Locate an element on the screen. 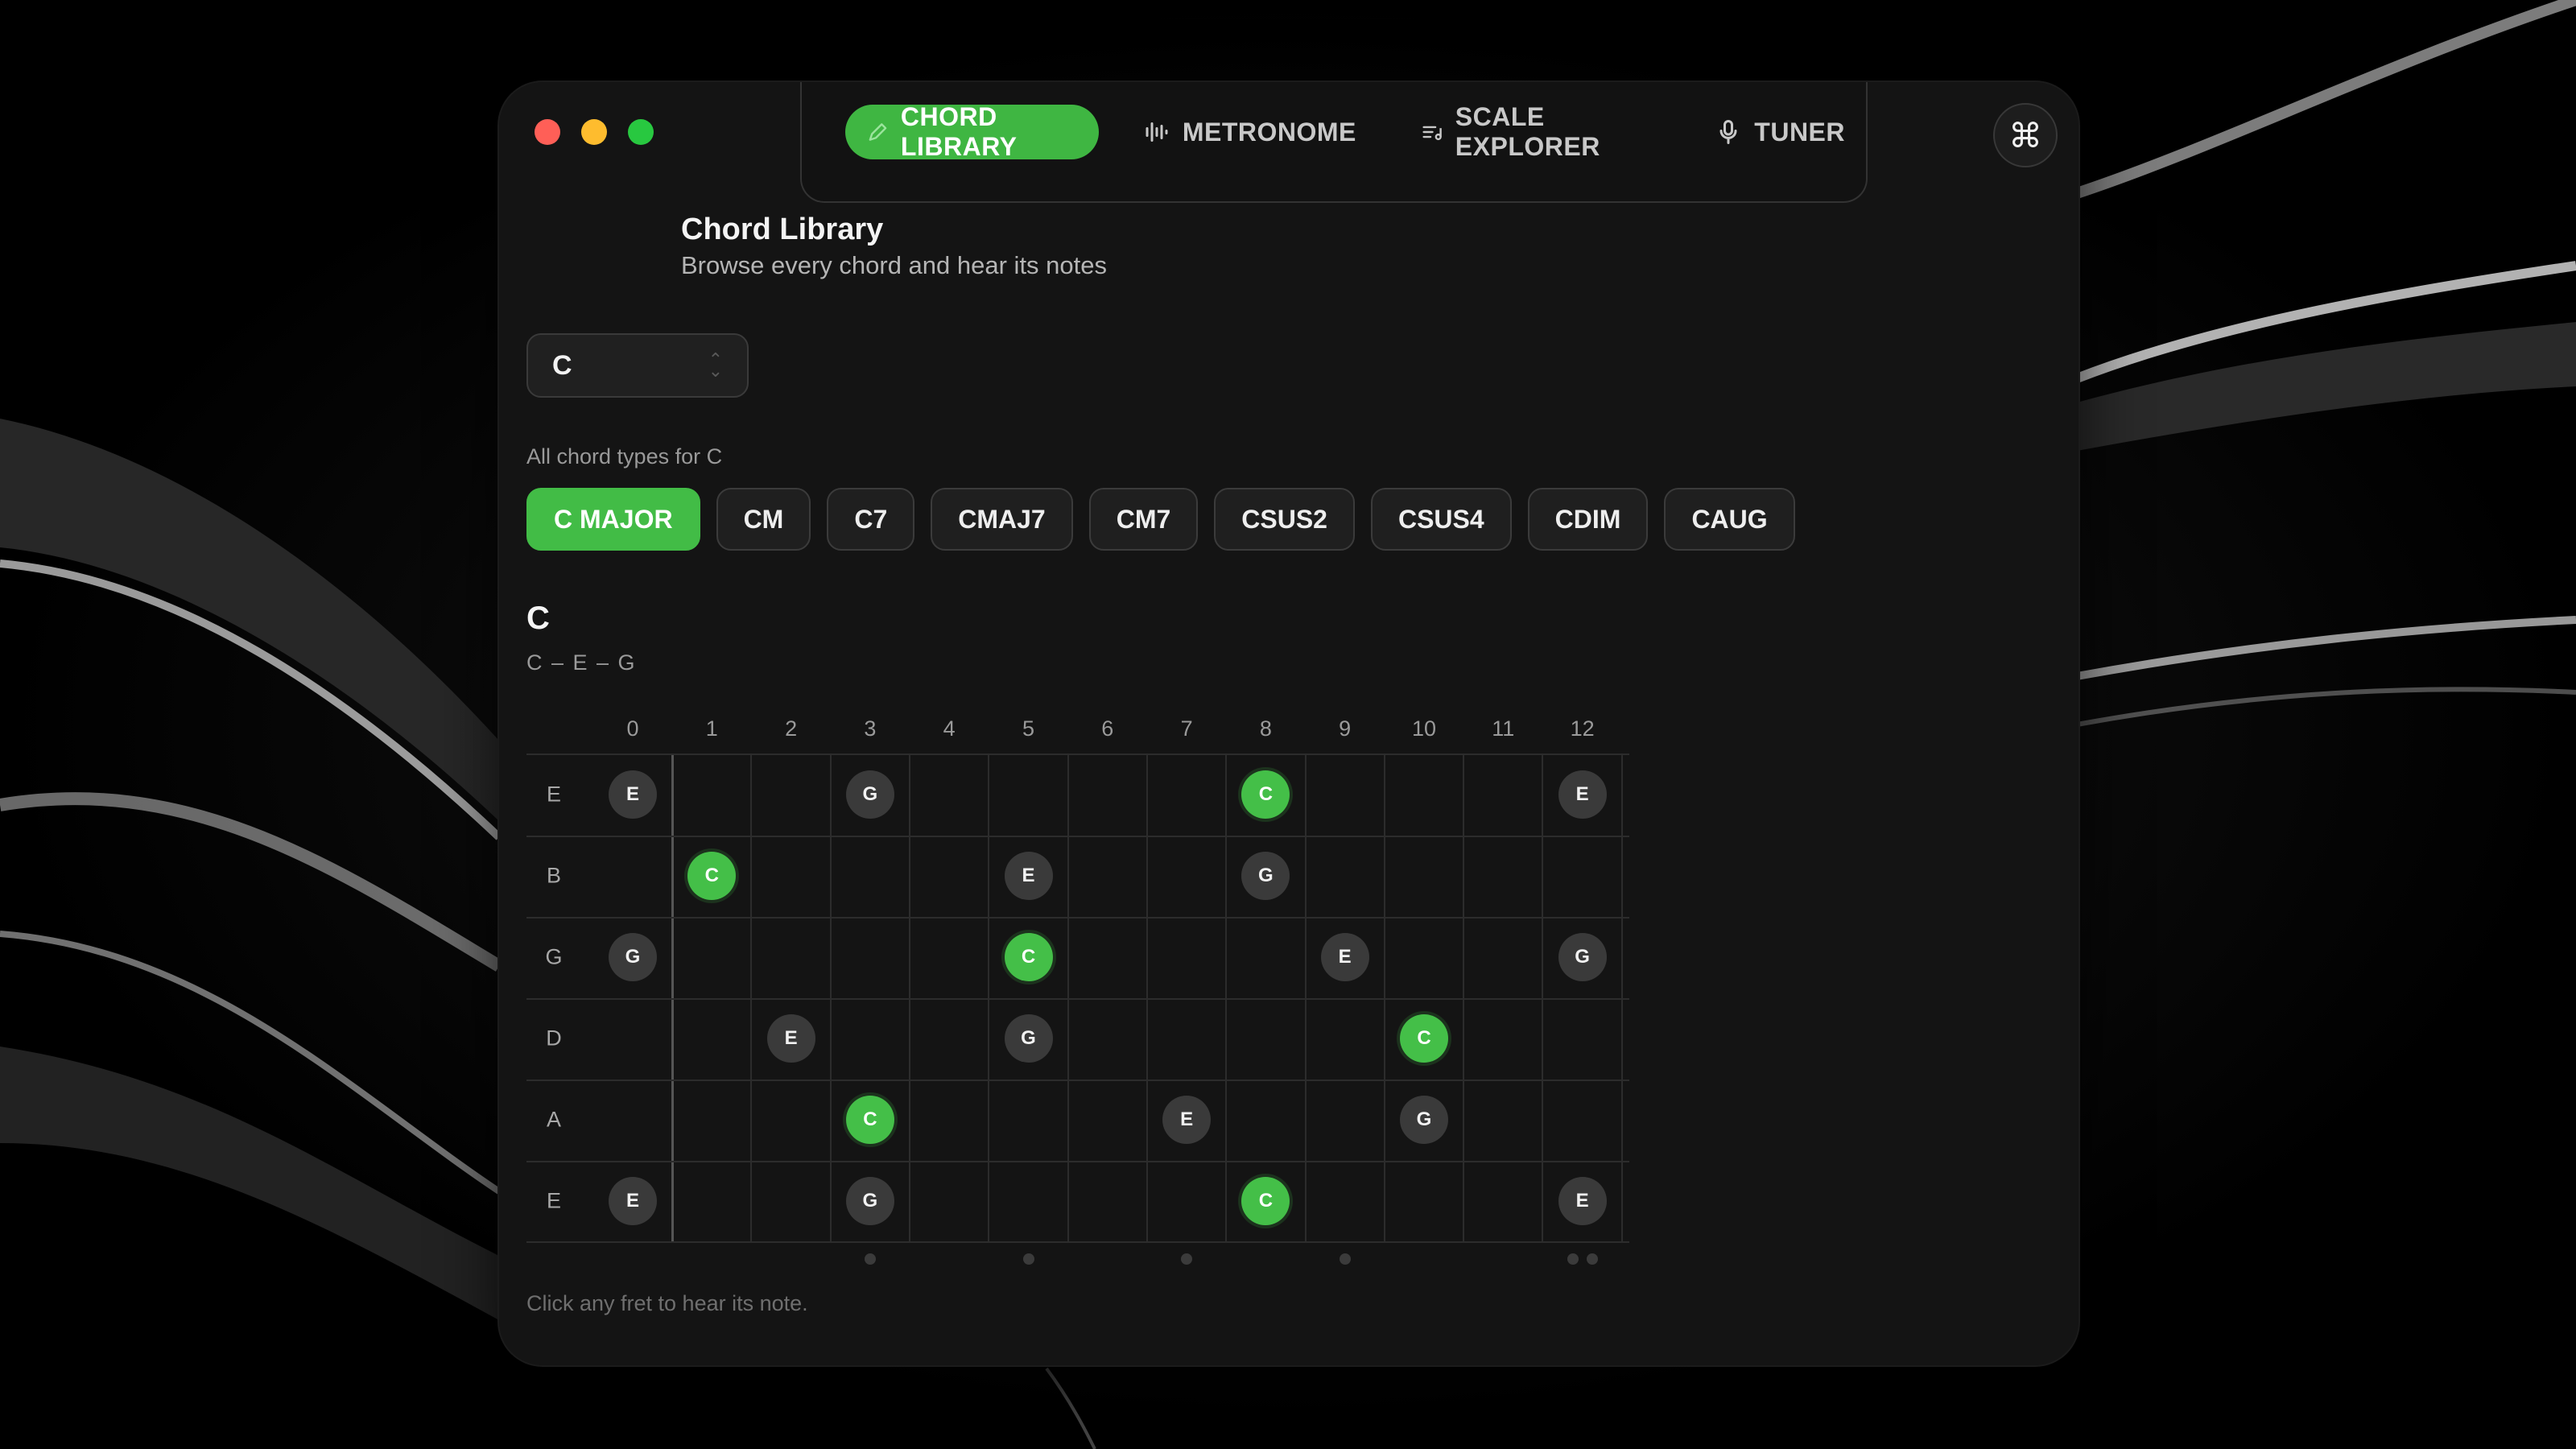 The height and width of the screenshot is (1449, 2576). chord-type-chip: CMAJ7 is located at coordinates (1002, 519).